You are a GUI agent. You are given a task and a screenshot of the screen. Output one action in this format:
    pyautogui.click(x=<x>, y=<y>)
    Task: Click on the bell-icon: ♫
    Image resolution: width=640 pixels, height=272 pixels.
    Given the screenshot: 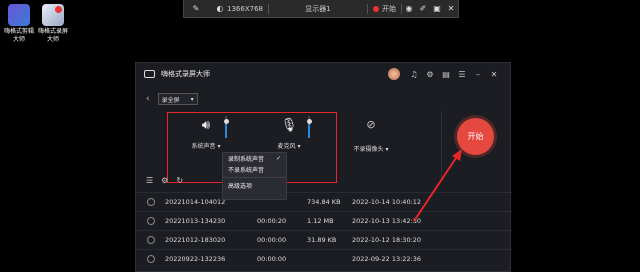 What is the action you would take?
    pyautogui.click(x=414, y=74)
    